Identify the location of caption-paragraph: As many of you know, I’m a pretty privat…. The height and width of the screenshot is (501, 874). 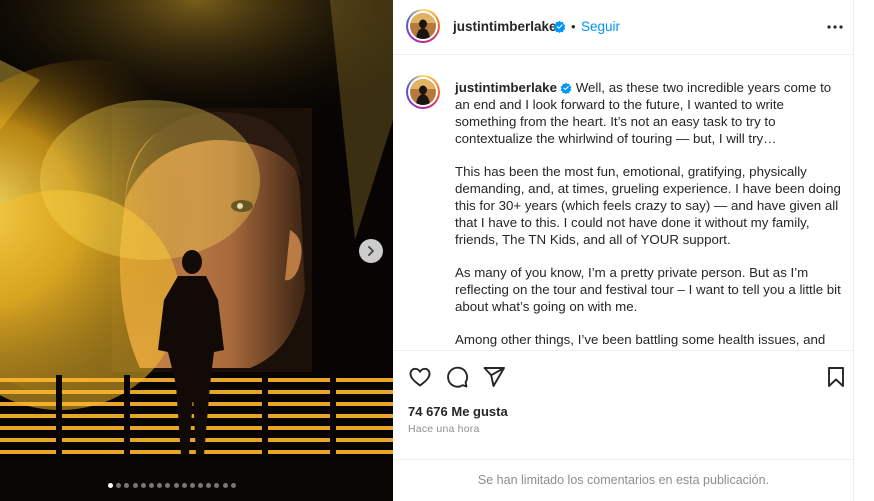
(648, 289).